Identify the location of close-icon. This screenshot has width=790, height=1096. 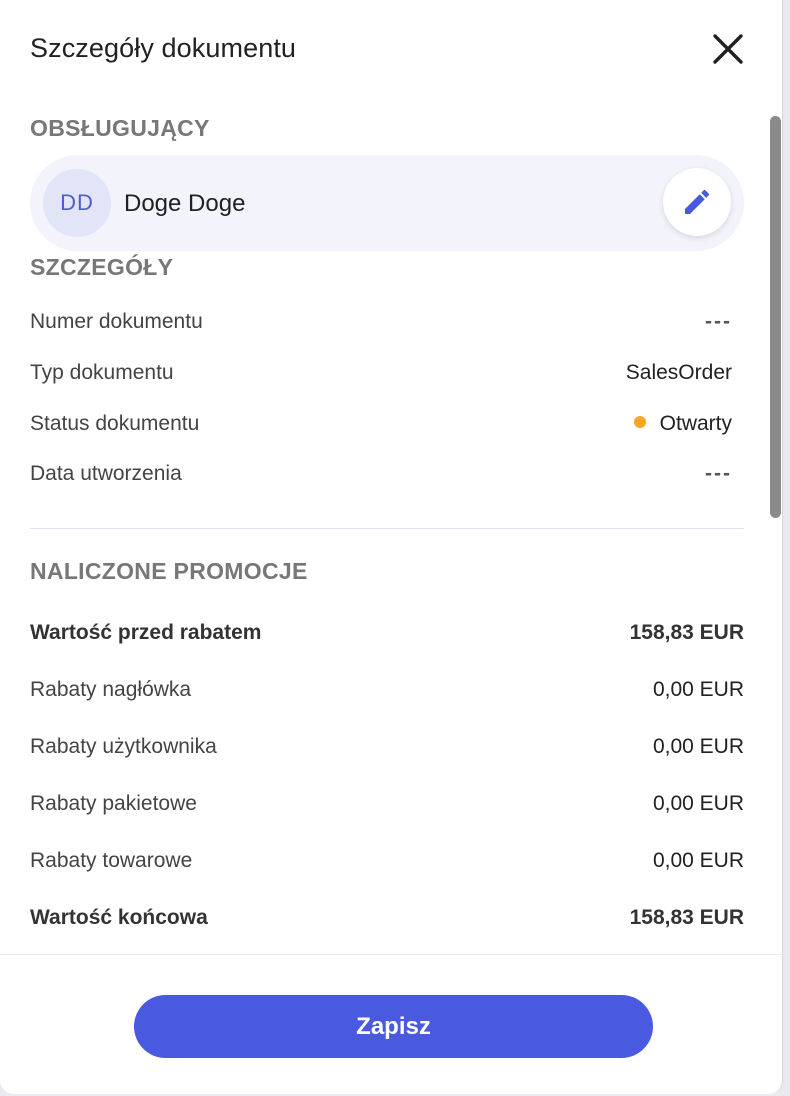
(728, 49).